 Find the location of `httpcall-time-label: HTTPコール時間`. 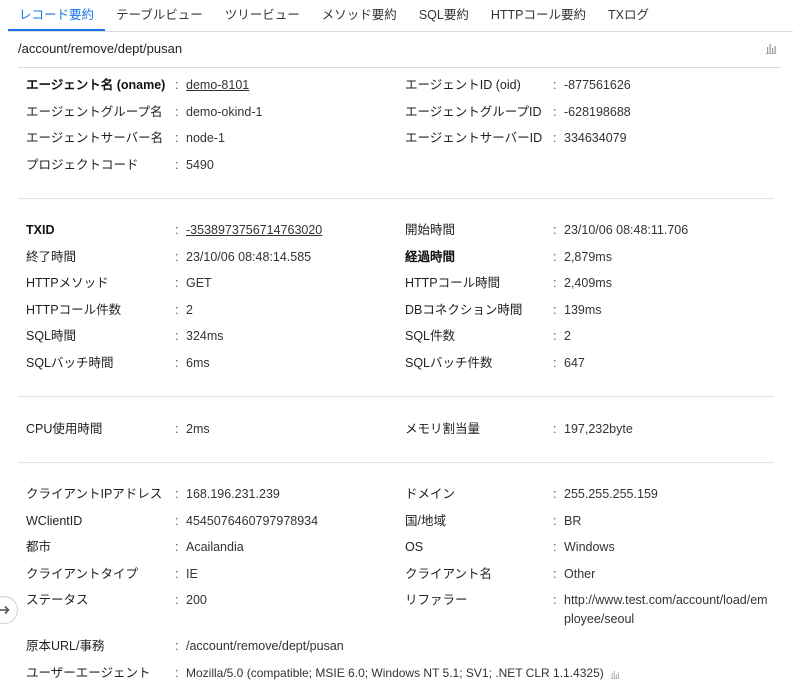

httpcall-time-label: HTTPコール時間 is located at coordinates (453, 283).